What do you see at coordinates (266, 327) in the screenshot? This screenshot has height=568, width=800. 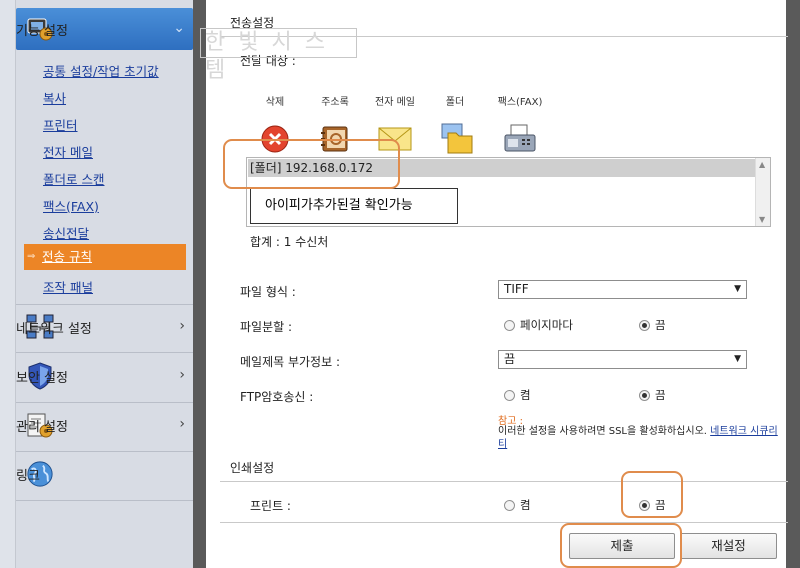 I see `file-split-label: 파일분할 :` at bounding box center [266, 327].